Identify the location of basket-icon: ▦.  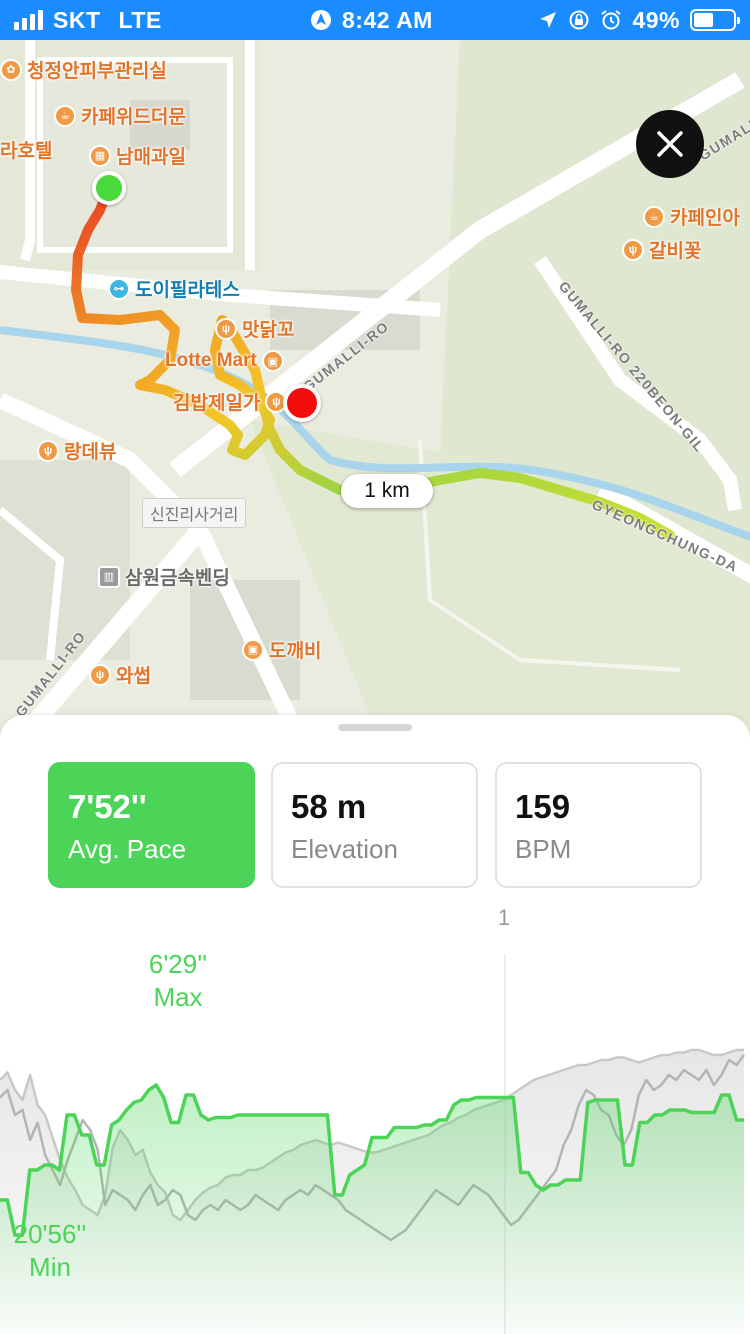
(100, 155).